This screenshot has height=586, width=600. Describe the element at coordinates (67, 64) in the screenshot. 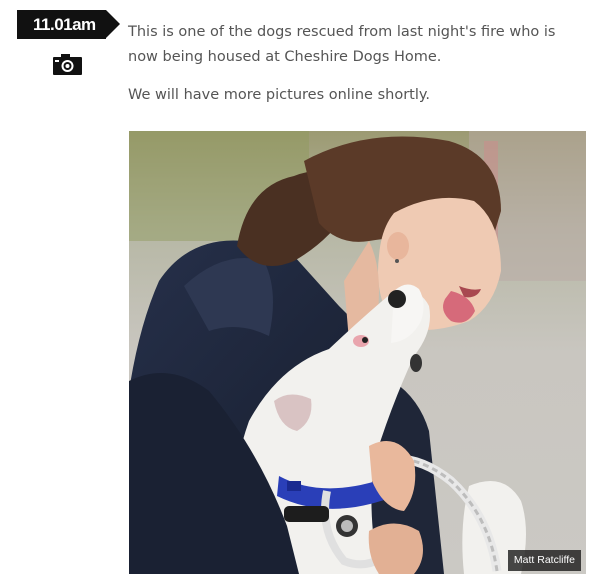

I see `camera-icon` at that location.